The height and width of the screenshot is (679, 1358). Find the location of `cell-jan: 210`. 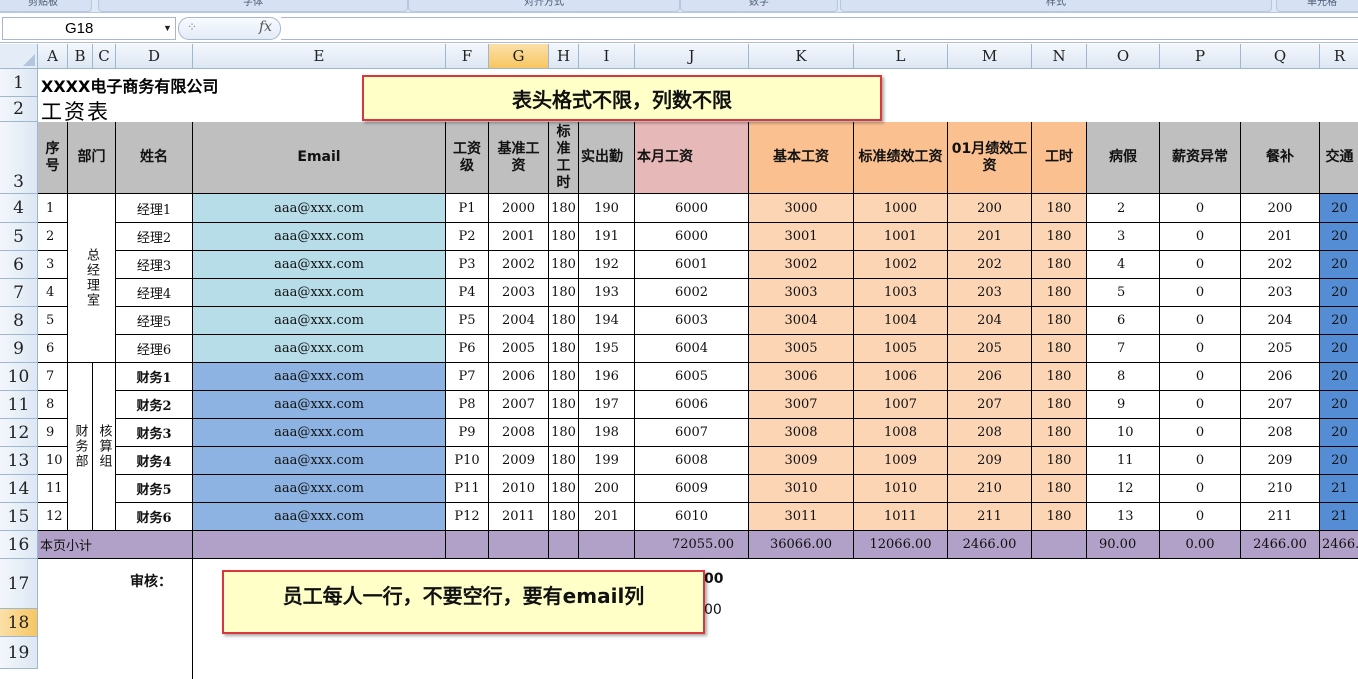

cell-jan: 210 is located at coordinates (990, 489).